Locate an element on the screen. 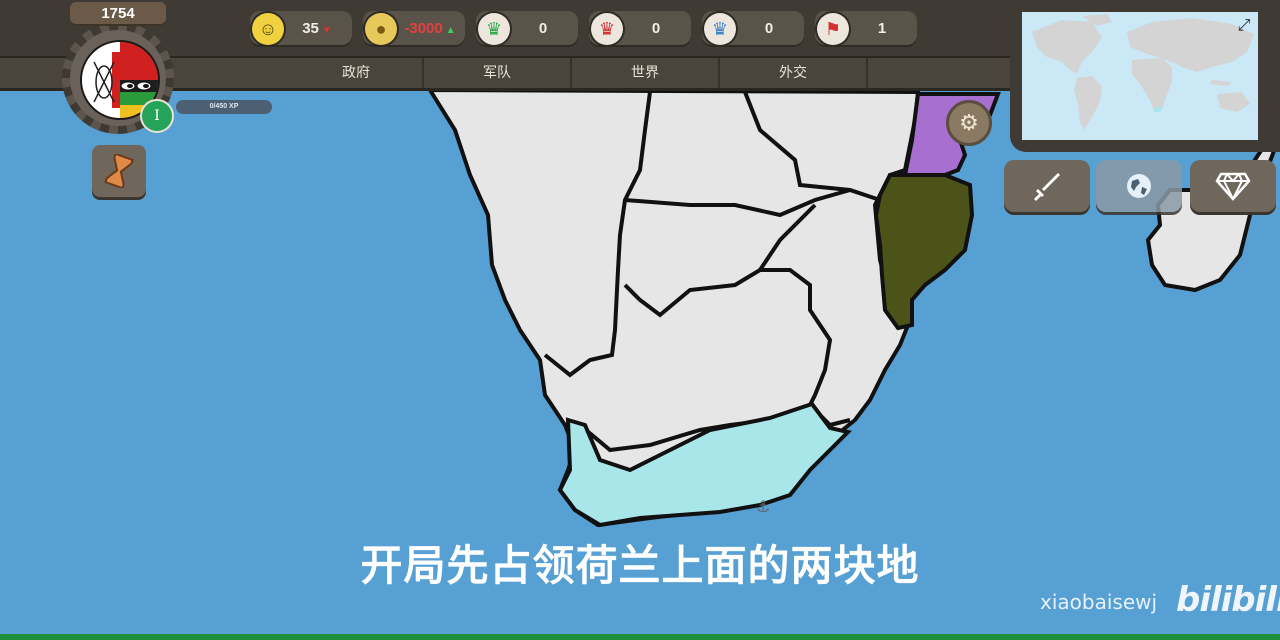  anchor-icon: ⚓ is located at coordinates (763, 507).